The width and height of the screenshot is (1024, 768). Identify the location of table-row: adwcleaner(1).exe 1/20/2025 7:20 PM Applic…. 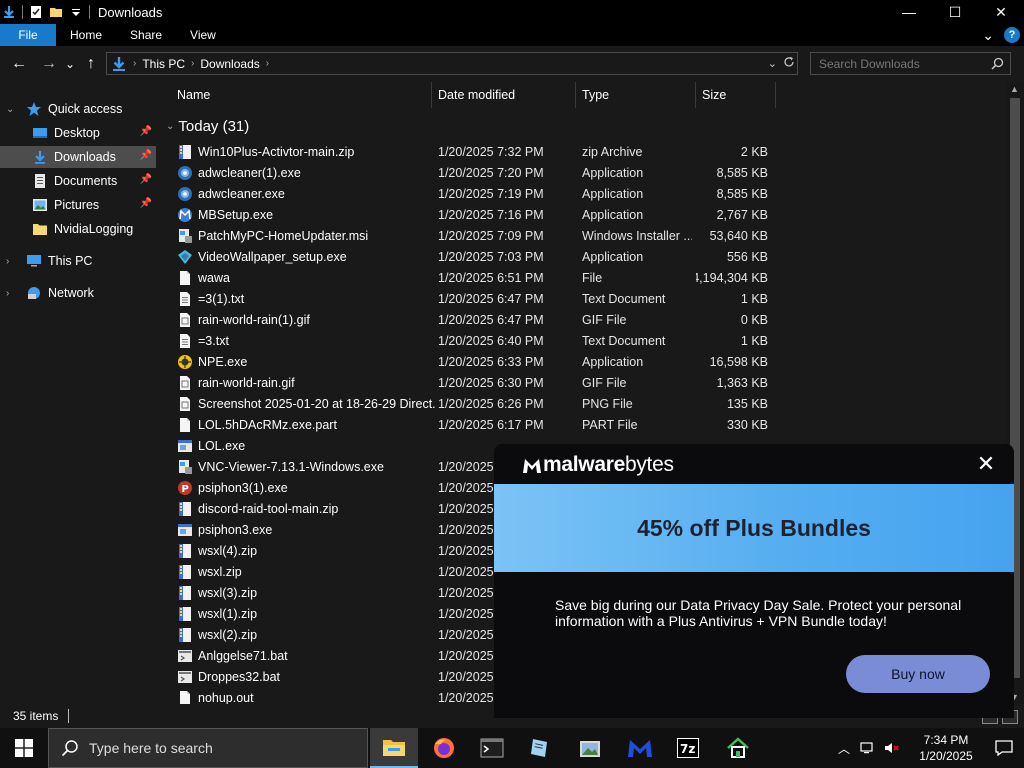
(583, 172).